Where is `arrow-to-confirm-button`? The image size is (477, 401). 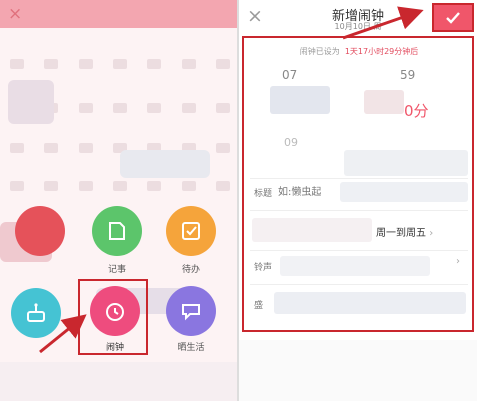
arrow-to-confirm-button is located at coordinates (383, 23).